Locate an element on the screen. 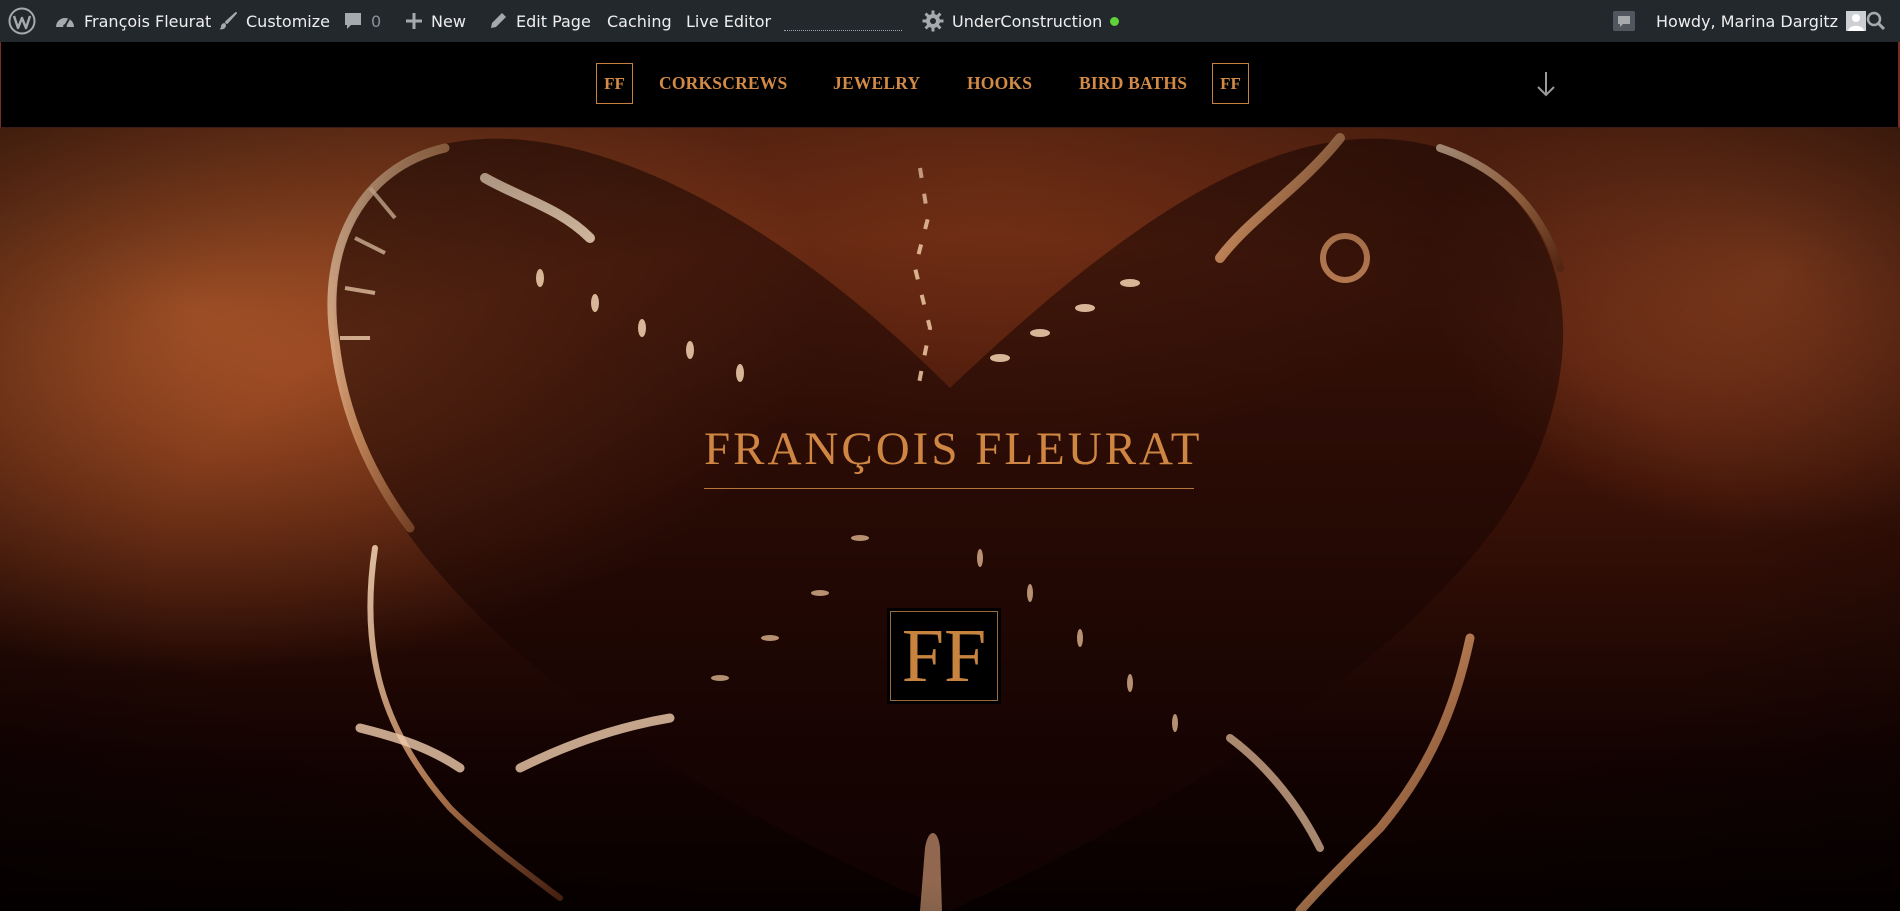 This screenshot has height=911, width=1900. admin-search-button is located at coordinates (1876, 21).